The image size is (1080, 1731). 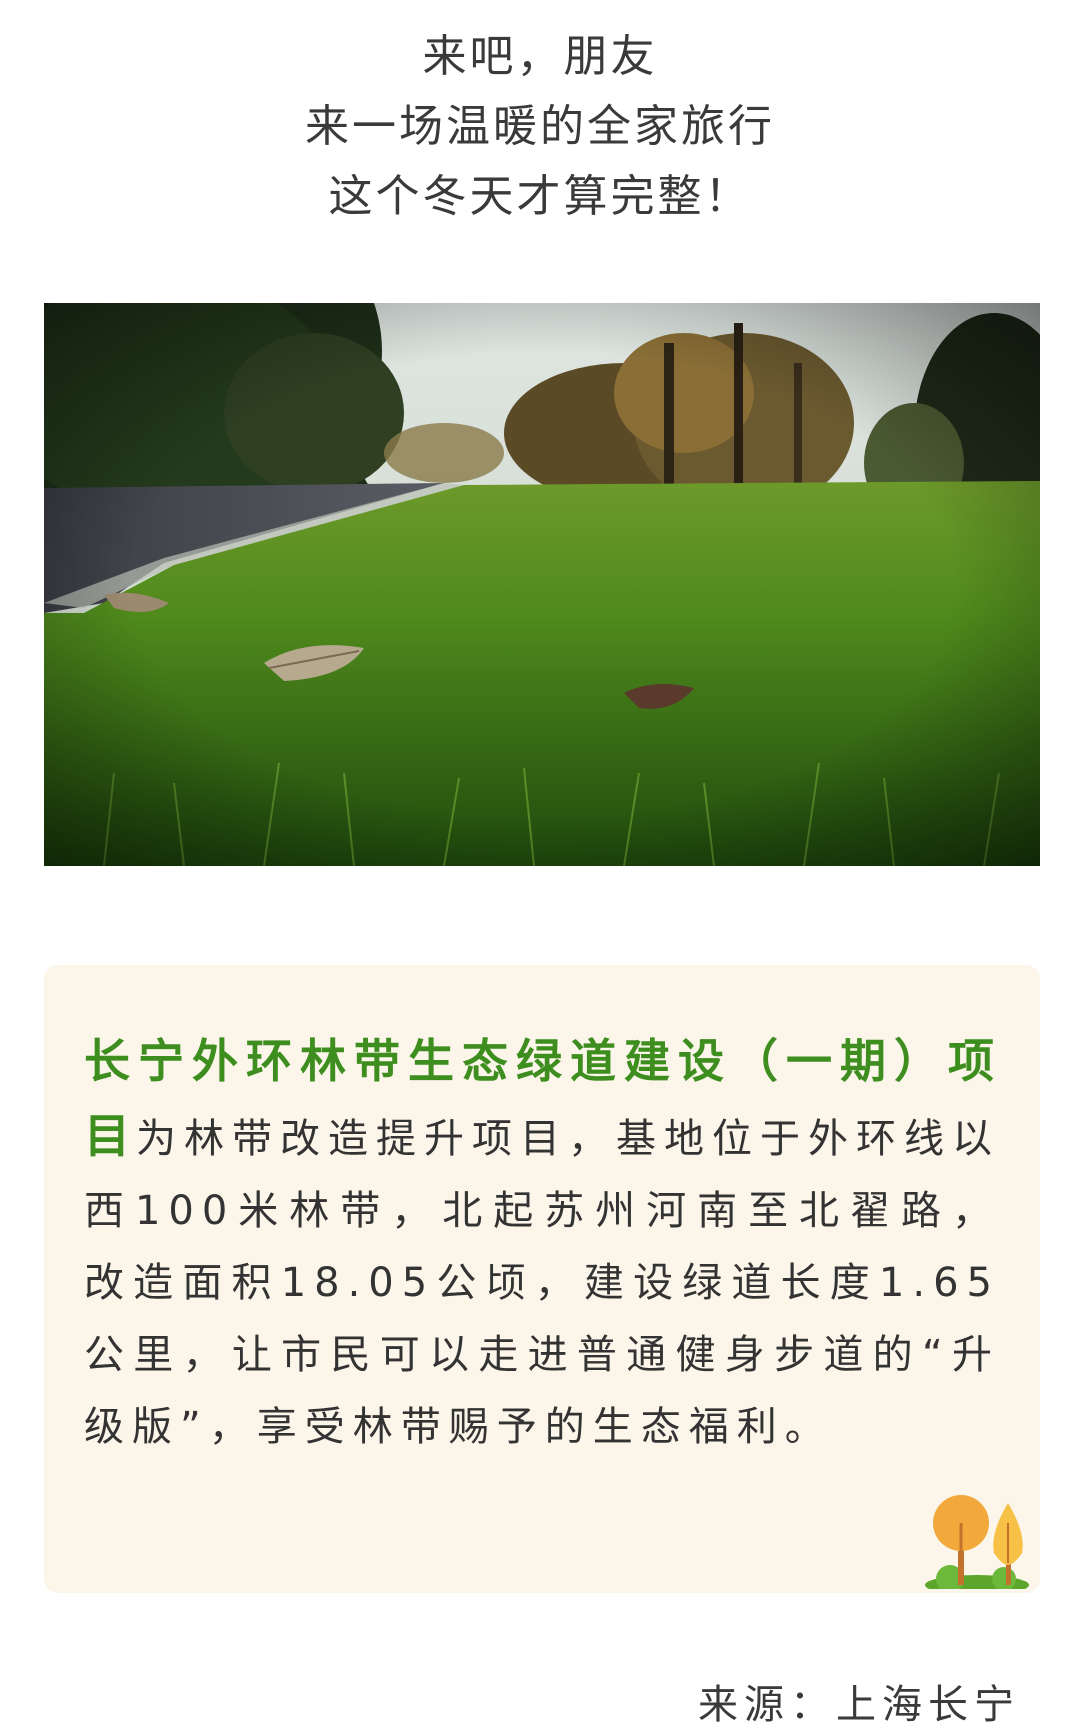 I want to click on trees-icon, so click(x=977, y=1542).